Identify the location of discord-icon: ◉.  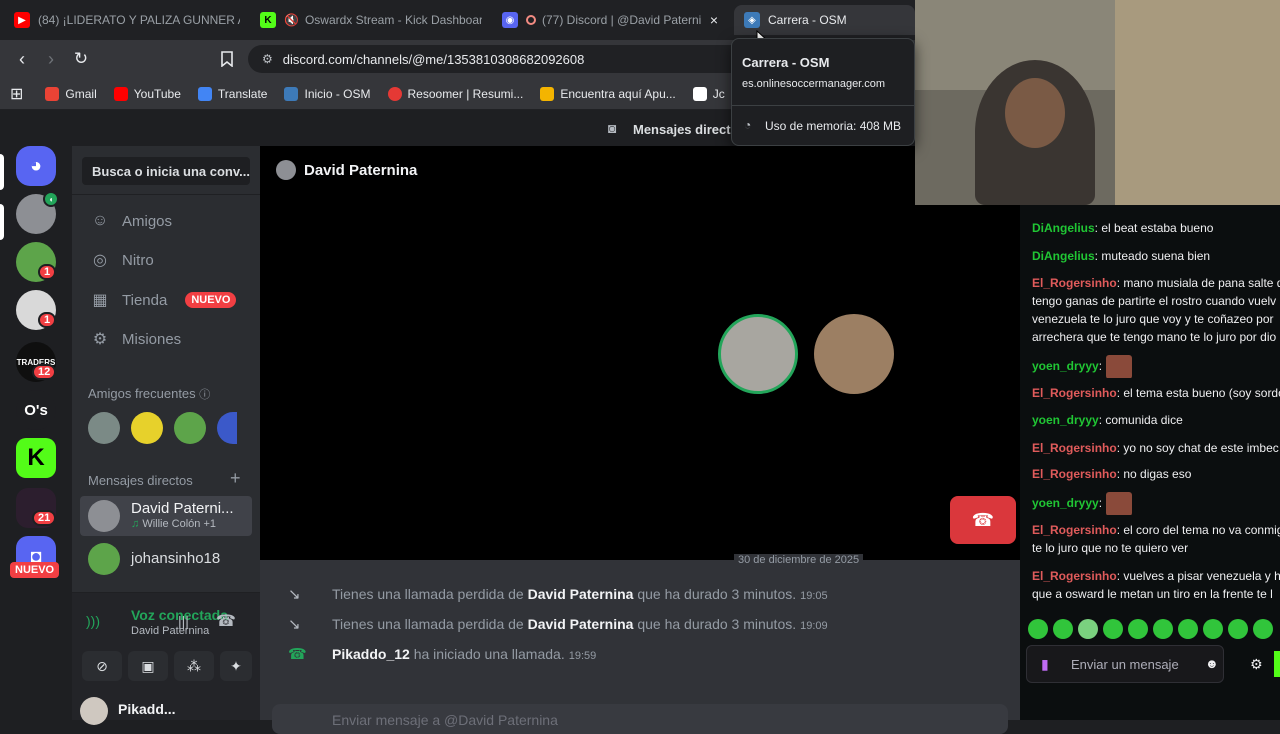
(510, 20).